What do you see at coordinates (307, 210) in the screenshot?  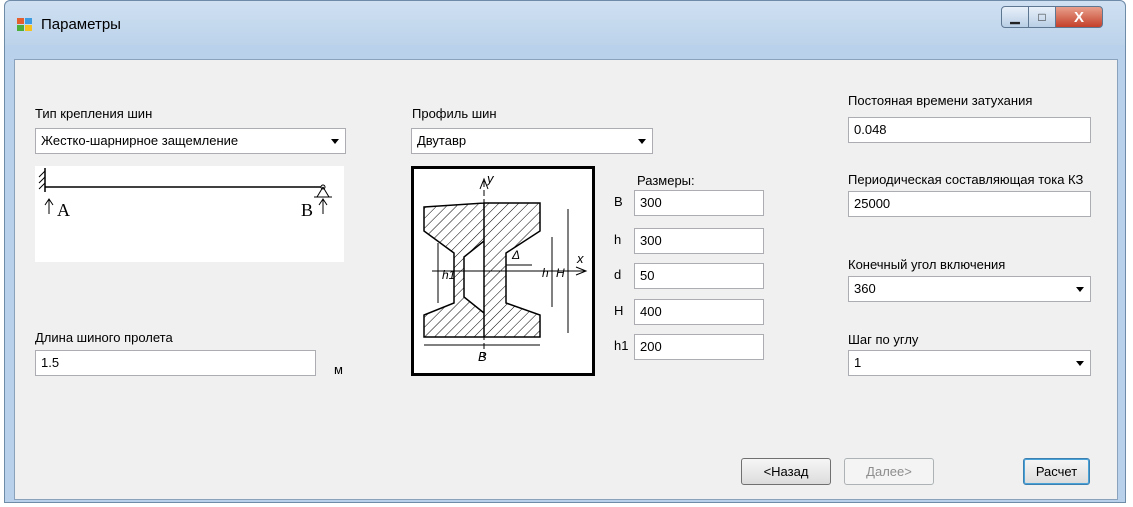 I see `support-b-label: B` at bounding box center [307, 210].